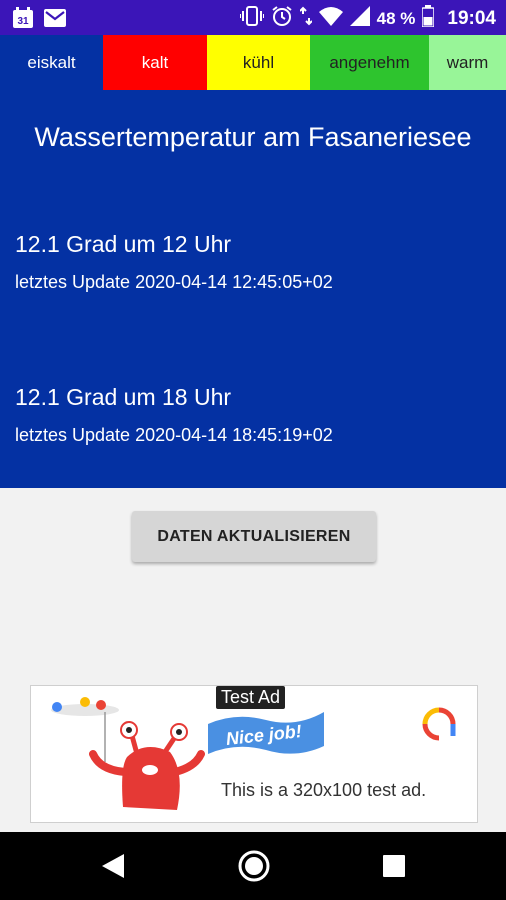 This screenshot has width=506, height=900. What do you see at coordinates (251, 697) in the screenshot?
I see `test-ad-label: Test Ad` at bounding box center [251, 697].